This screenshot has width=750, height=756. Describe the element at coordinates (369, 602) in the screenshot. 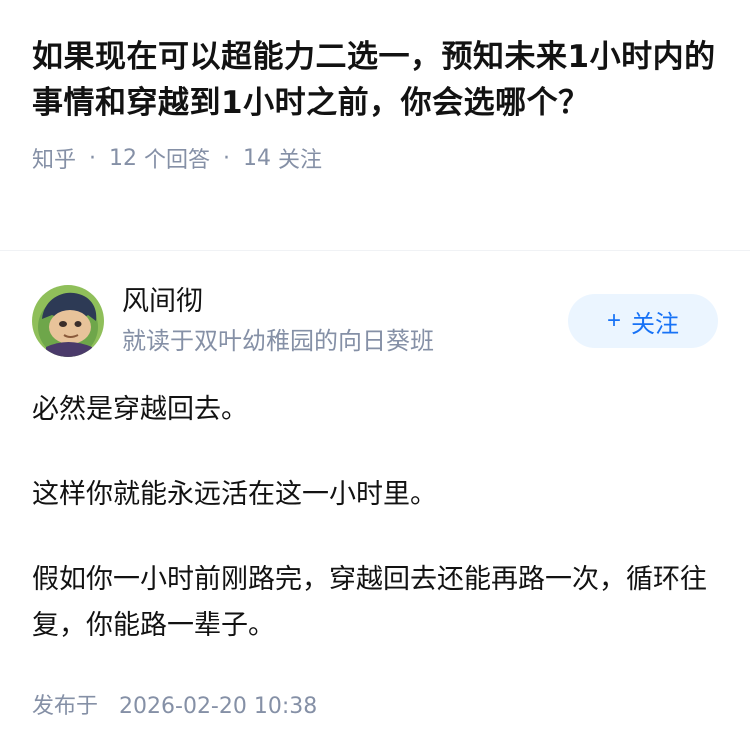

I see `answer-paragraph: 假如你一小时前刚路完，穿越回去还能再路一次，循环往复，你能路一辈子。` at that location.